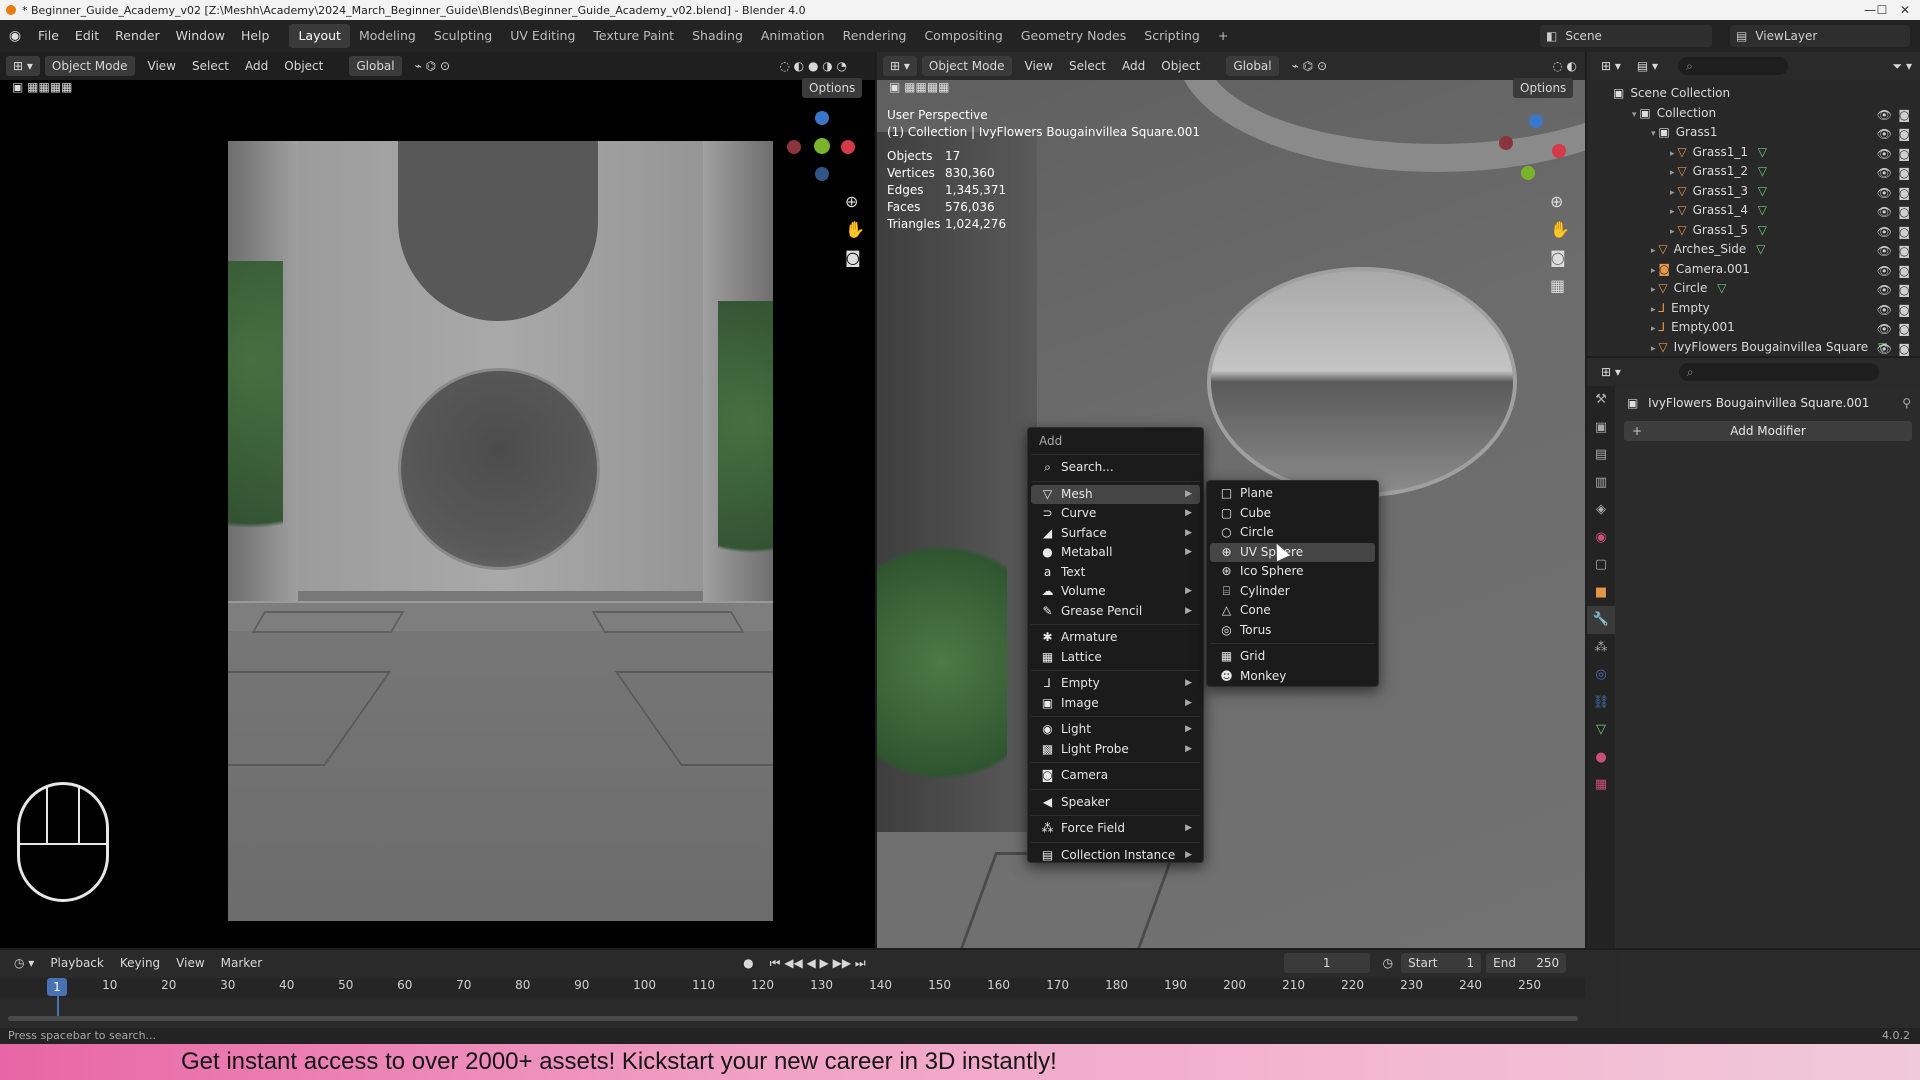  Describe the element at coordinates (1906, 403) in the screenshot. I see `pin-icon: ⚲` at that location.